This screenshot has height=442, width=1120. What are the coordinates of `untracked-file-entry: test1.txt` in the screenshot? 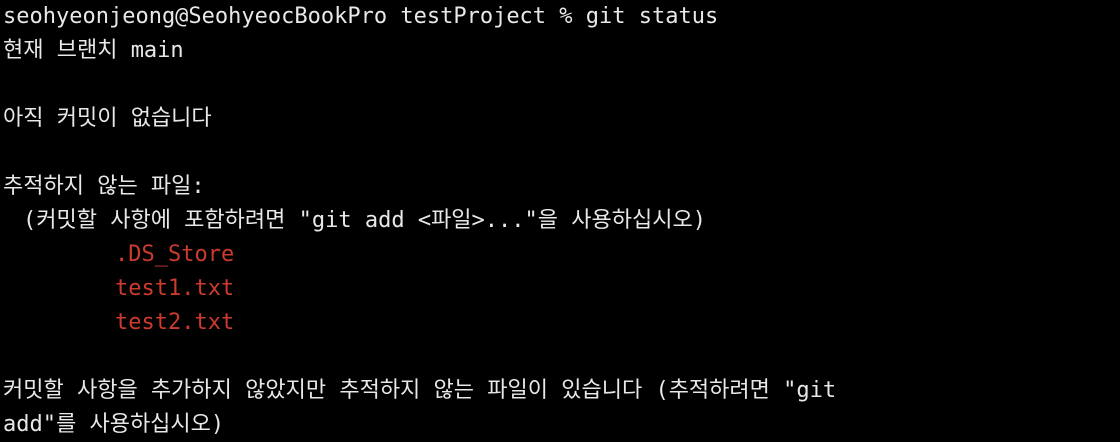 It's located at (561, 289).